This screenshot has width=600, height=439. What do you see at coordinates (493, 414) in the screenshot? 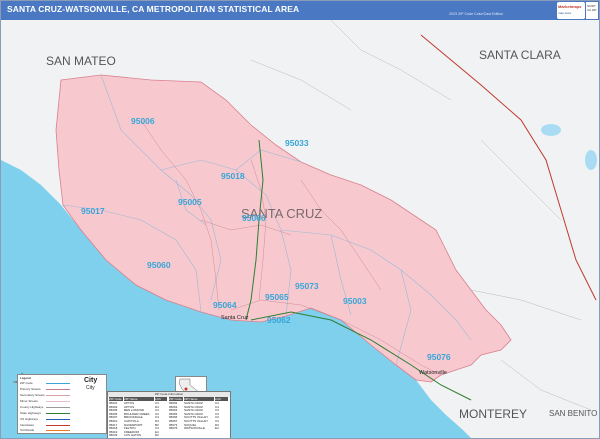
I see `label-monterey: MONTEREY` at bounding box center [493, 414].